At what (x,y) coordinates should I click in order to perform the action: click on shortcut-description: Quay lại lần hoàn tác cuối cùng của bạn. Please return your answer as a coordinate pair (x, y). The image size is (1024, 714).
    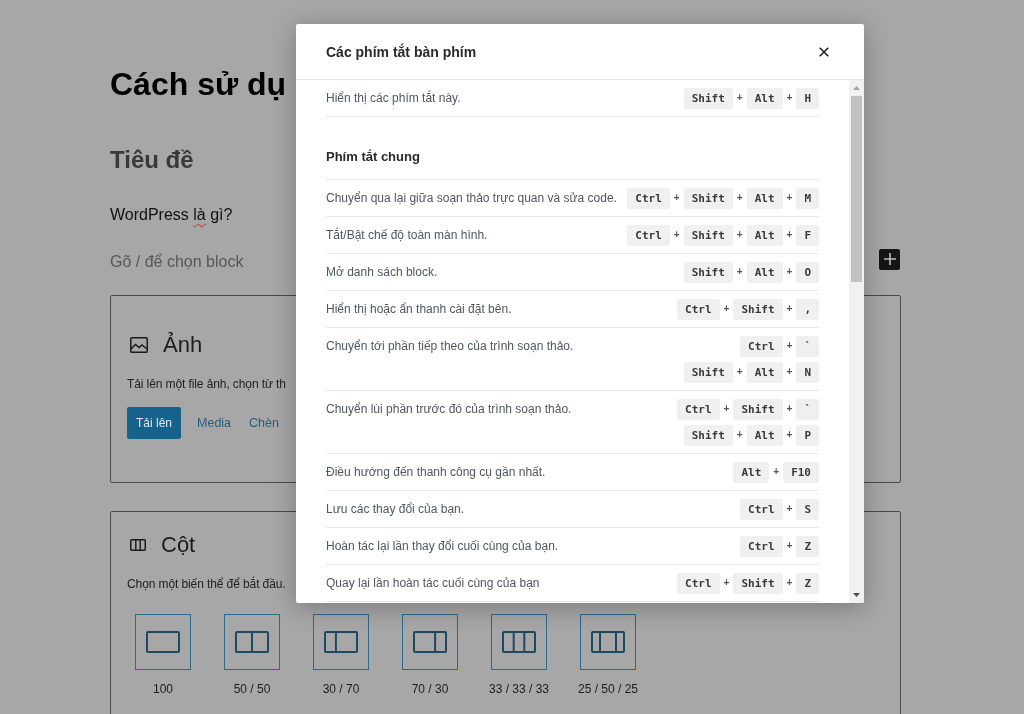
    Looking at the image, I should click on (433, 583).